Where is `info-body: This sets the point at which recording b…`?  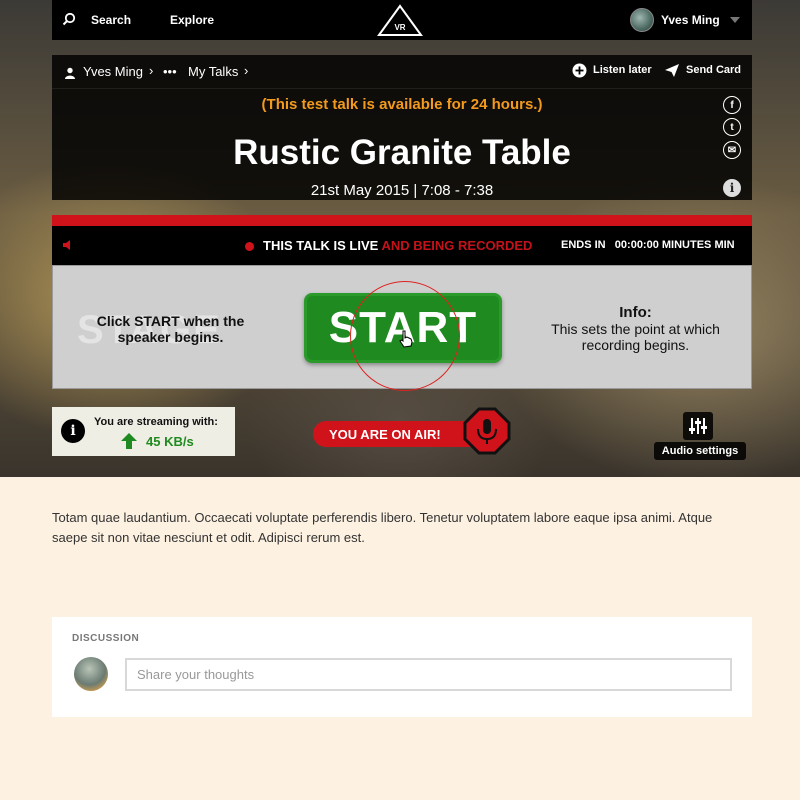
info-body: This sets the point at which recording b… is located at coordinates (635, 337).